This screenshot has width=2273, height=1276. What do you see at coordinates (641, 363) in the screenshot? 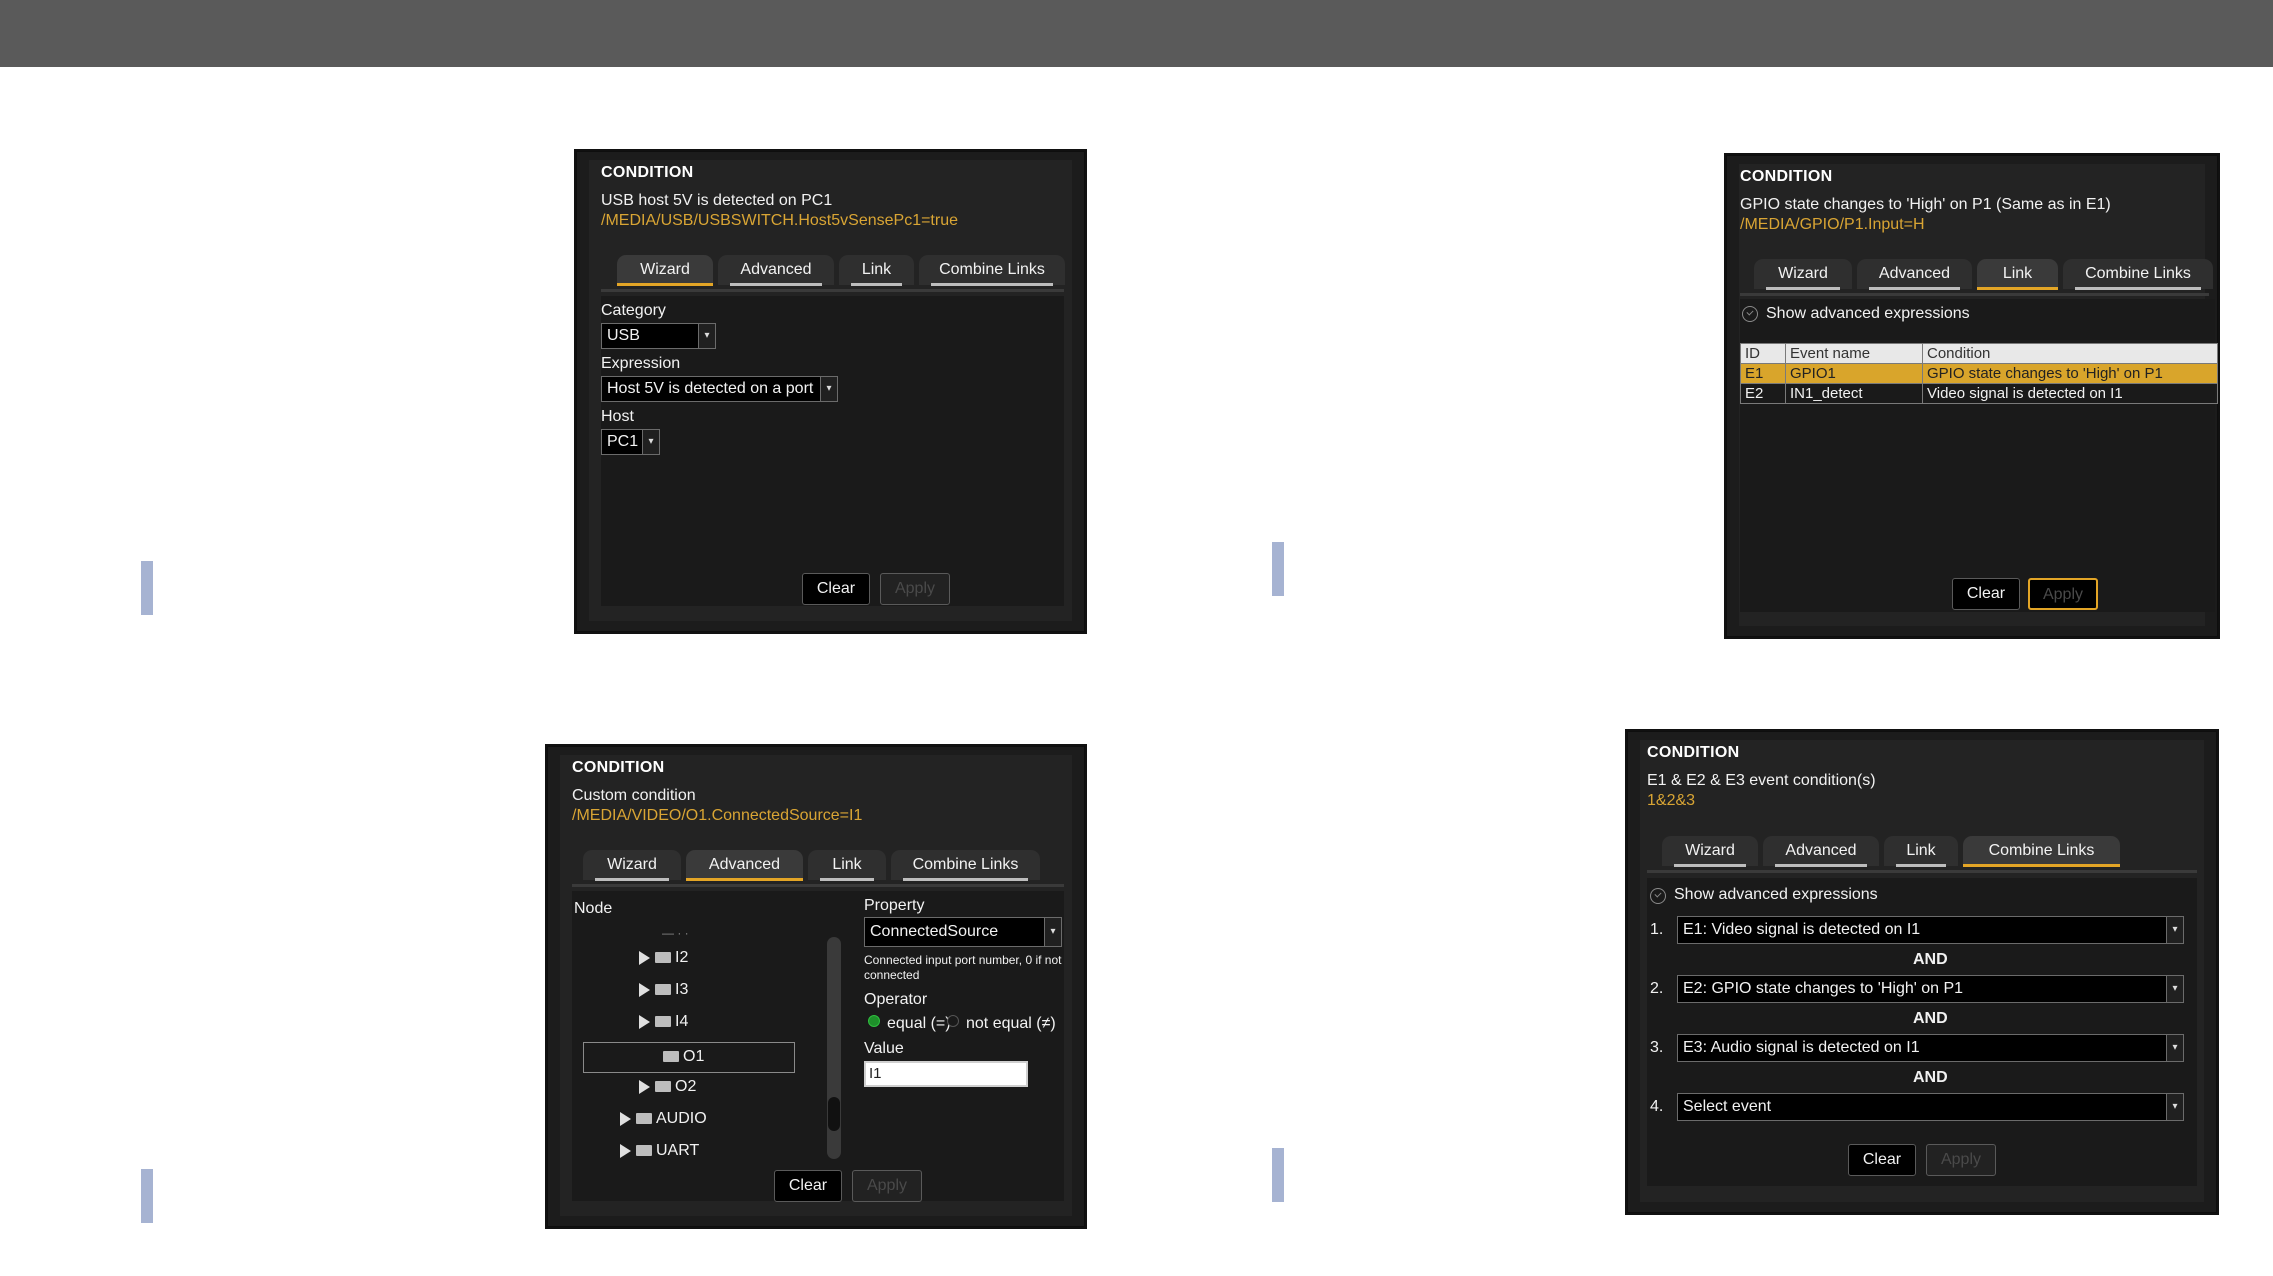
I see `expression-label: Expression` at bounding box center [641, 363].